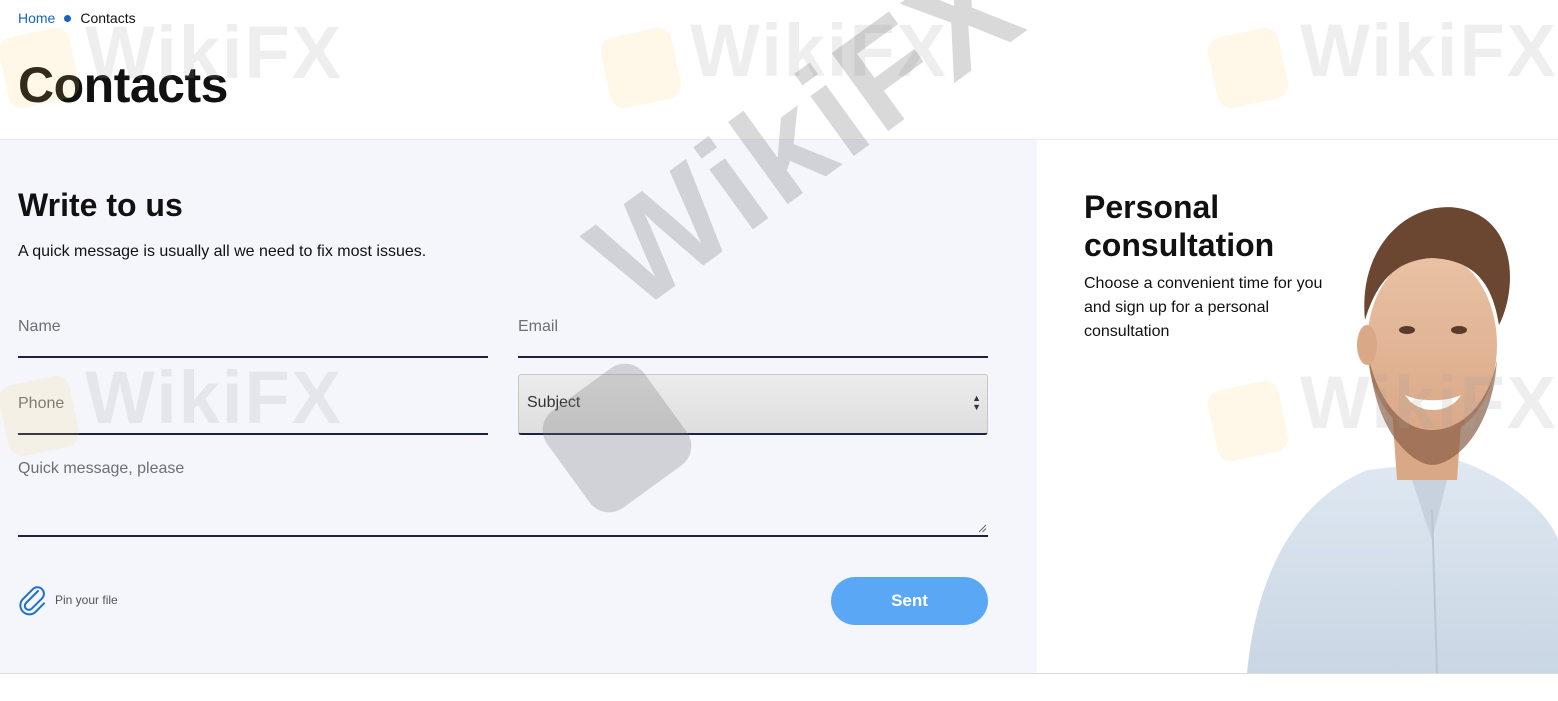 This screenshot has width=1558, height=701. What do you see at coordinates (909, 601) in the screenshot?
I see `send-button: Sent` at bounding box center [909, 601].